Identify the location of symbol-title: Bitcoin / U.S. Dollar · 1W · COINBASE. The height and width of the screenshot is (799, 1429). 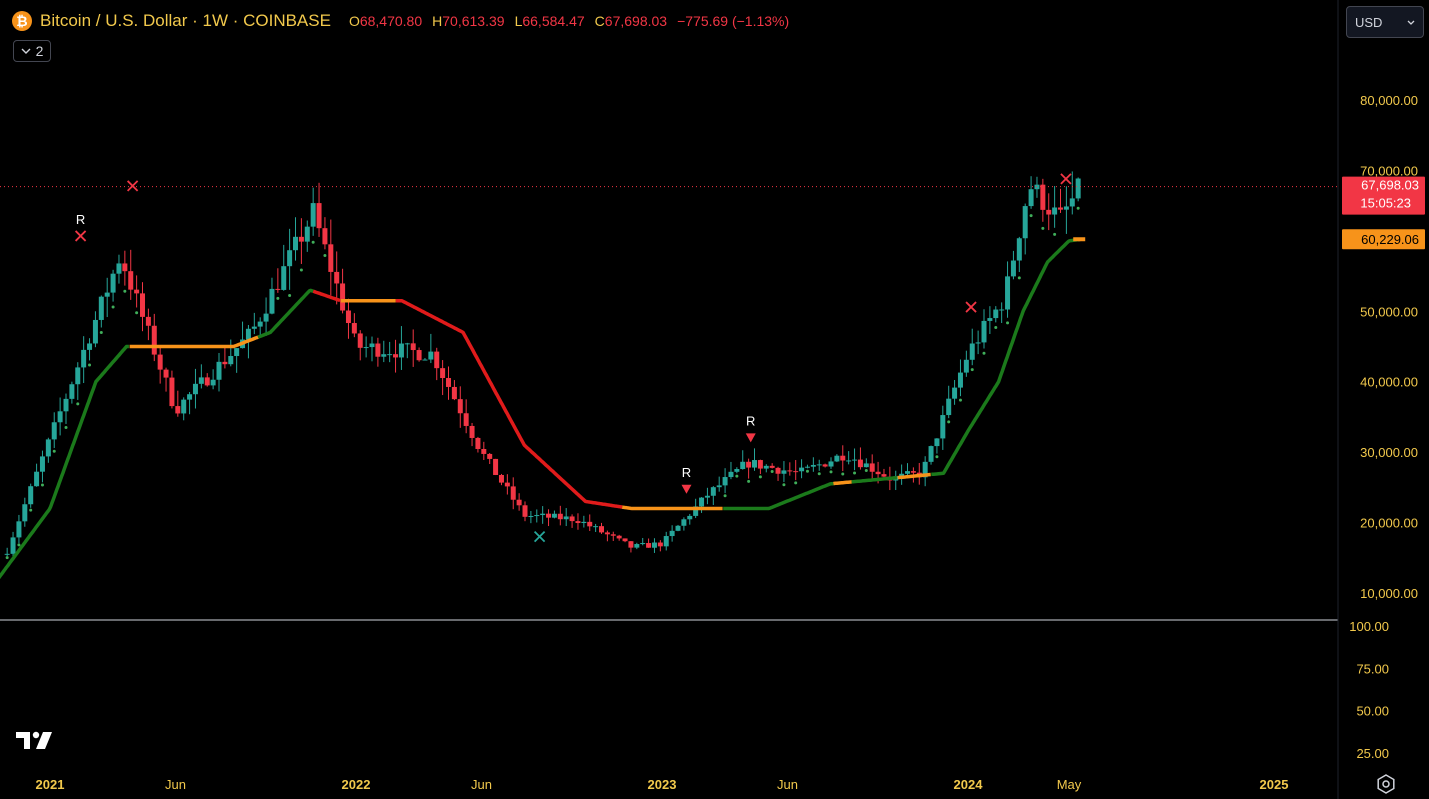
(185, 21).